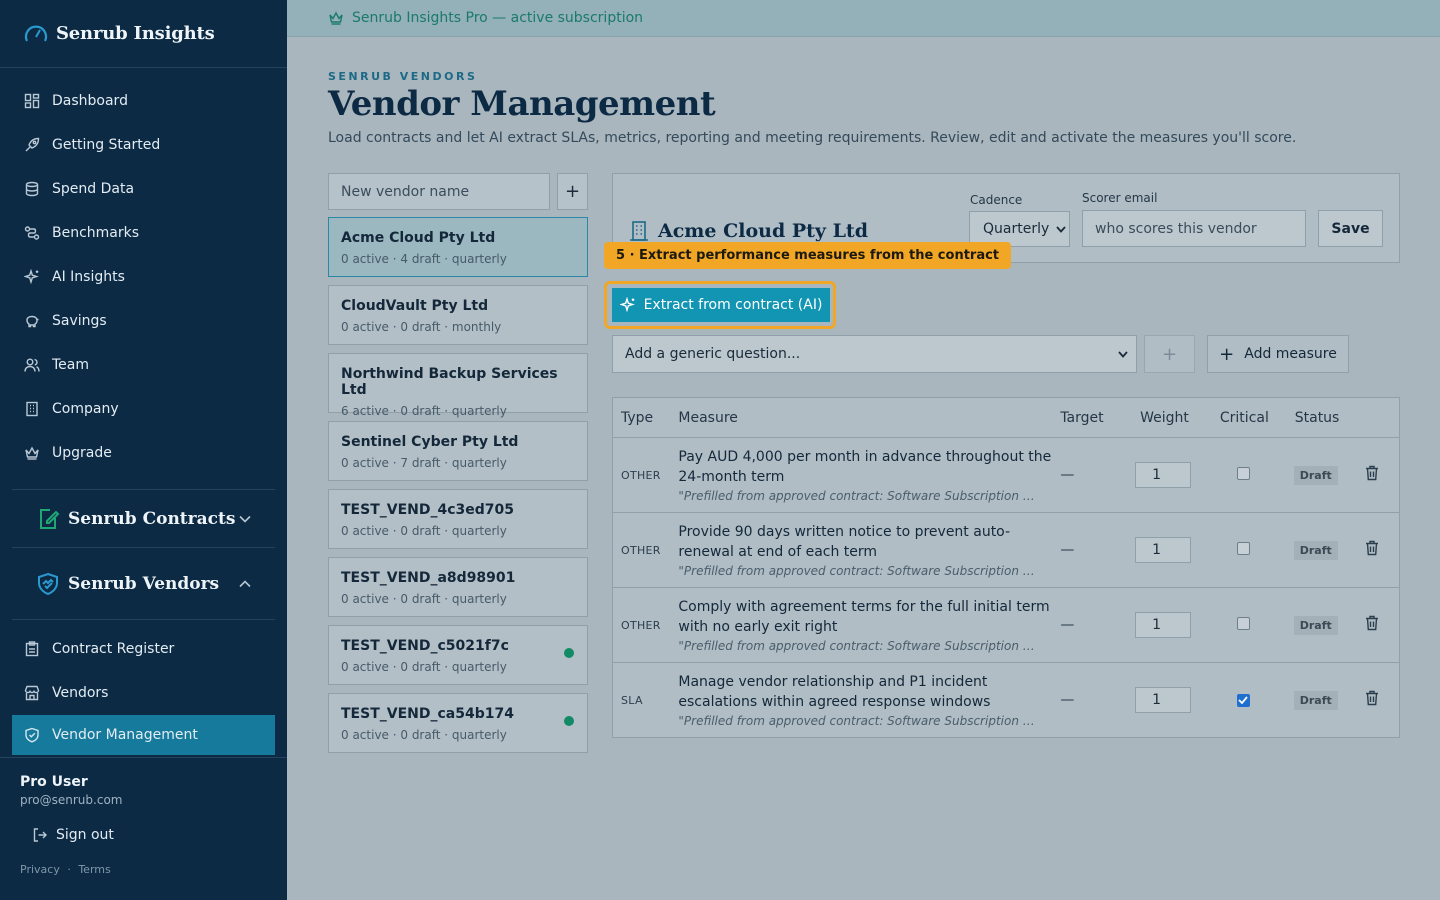 The width and height of the screenshot is (1440, 900). I want to click on extract-from-contract-button: Extract from contract (AI), so click(721, 305).